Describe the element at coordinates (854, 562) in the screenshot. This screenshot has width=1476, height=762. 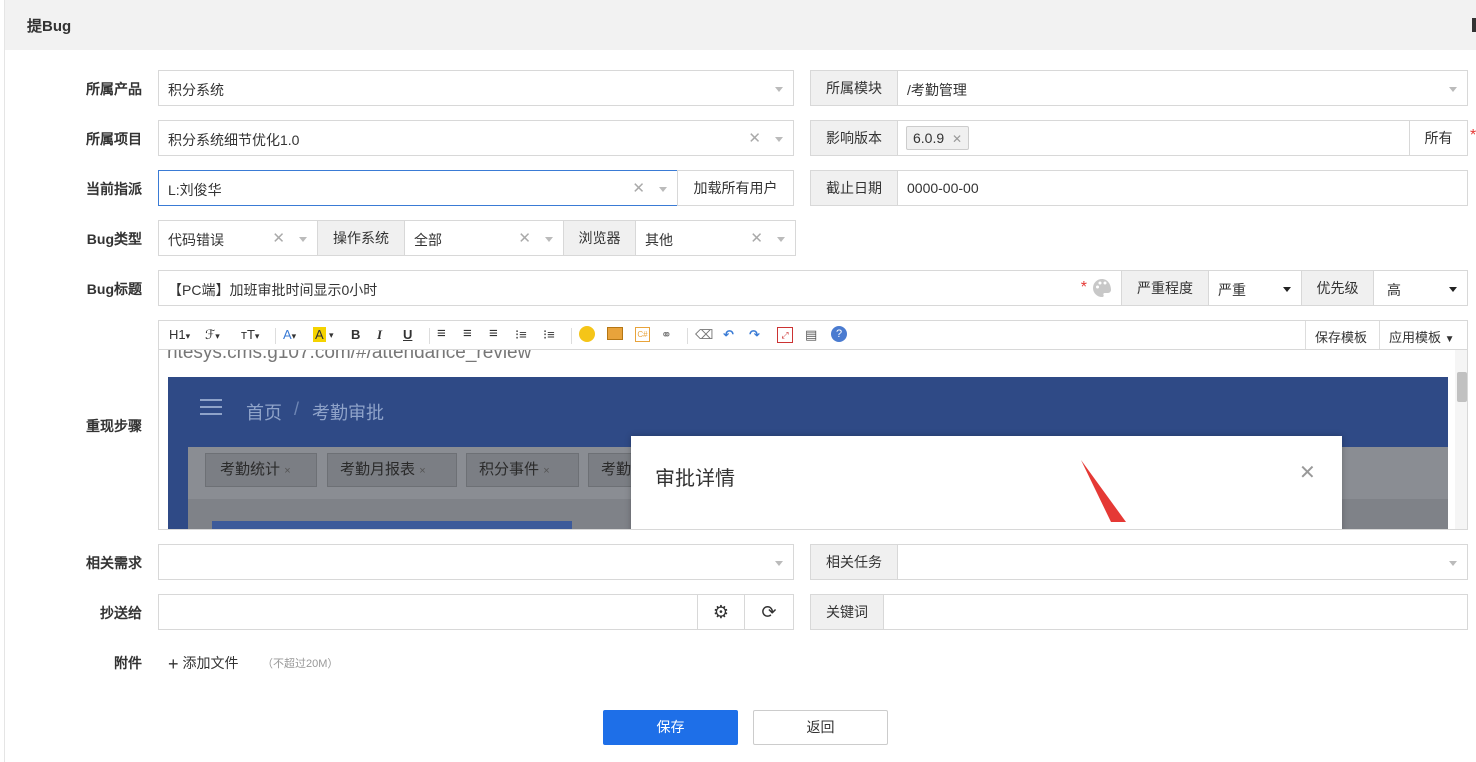
I see `task-label: 相关任务` at that location.